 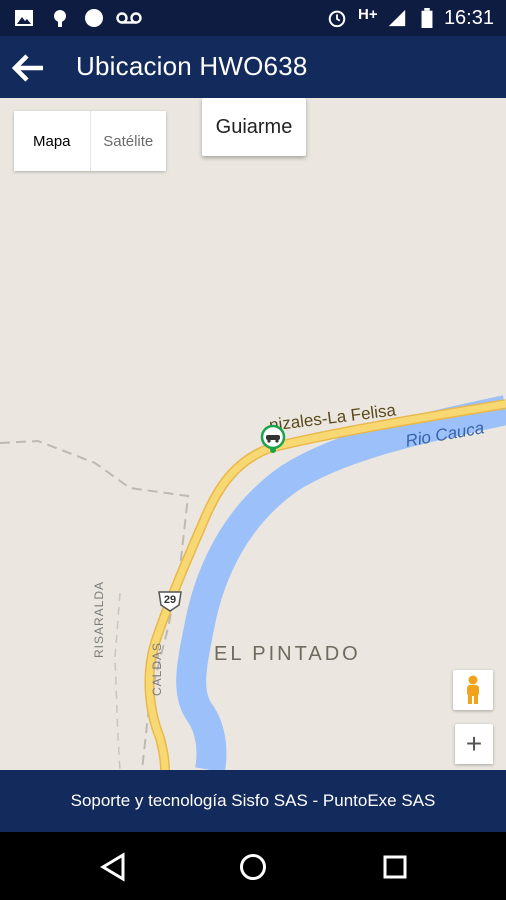 I want to click on app-bar: Ubicacion HWO638, so click(x=253, y=67).